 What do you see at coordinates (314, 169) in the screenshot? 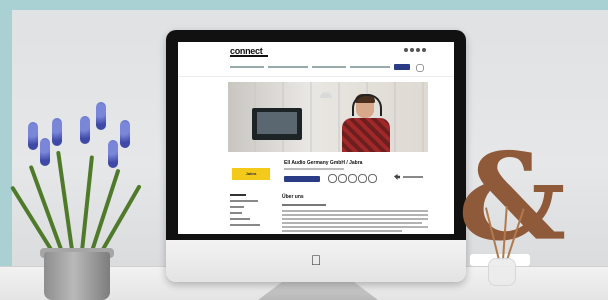
I see `company-meta-line` at bounding box center [314, 169].